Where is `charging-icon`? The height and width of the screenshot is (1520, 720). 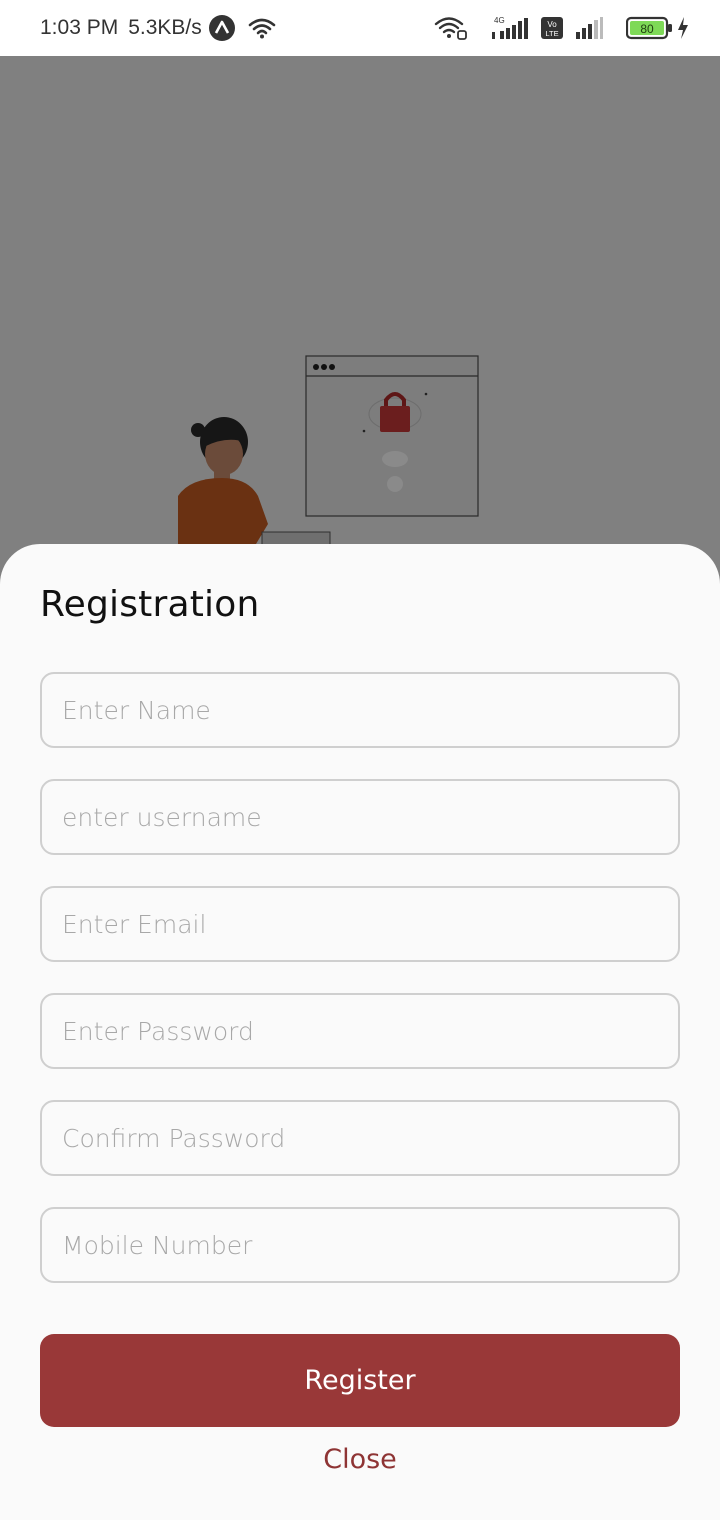
charging-icon is located at coordinates (683, 28).